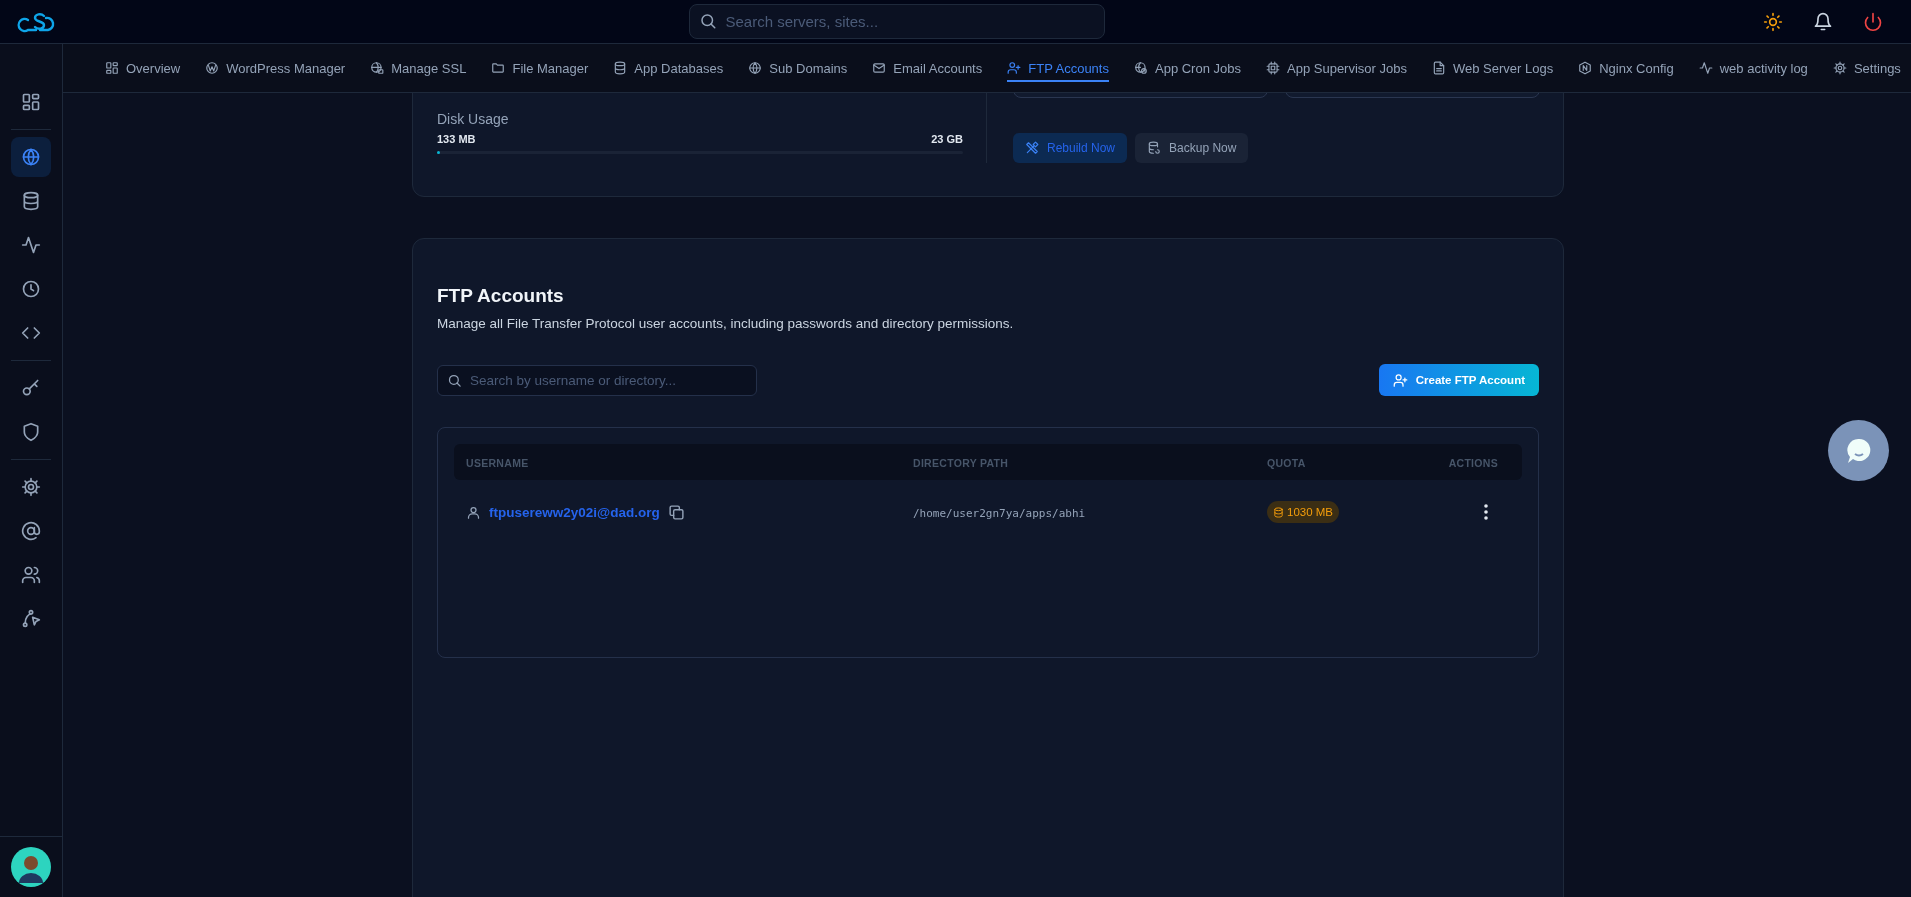 The image size is (1911, 897). I want to click on nav-tab: Settings, so click(1866, 68).